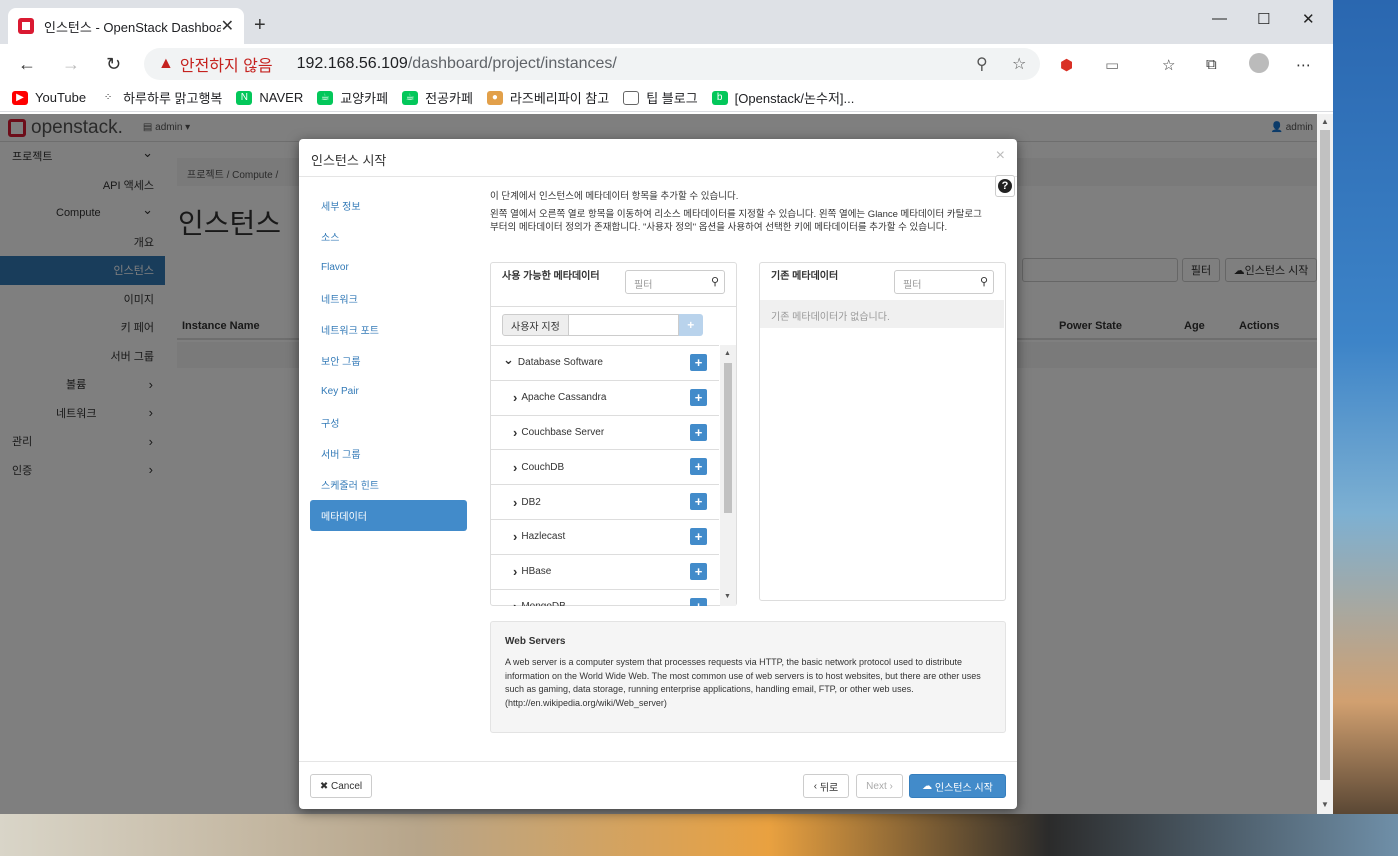 The image size is (1398, 856). I want to click on help-button: ?, so click(1005, 186).